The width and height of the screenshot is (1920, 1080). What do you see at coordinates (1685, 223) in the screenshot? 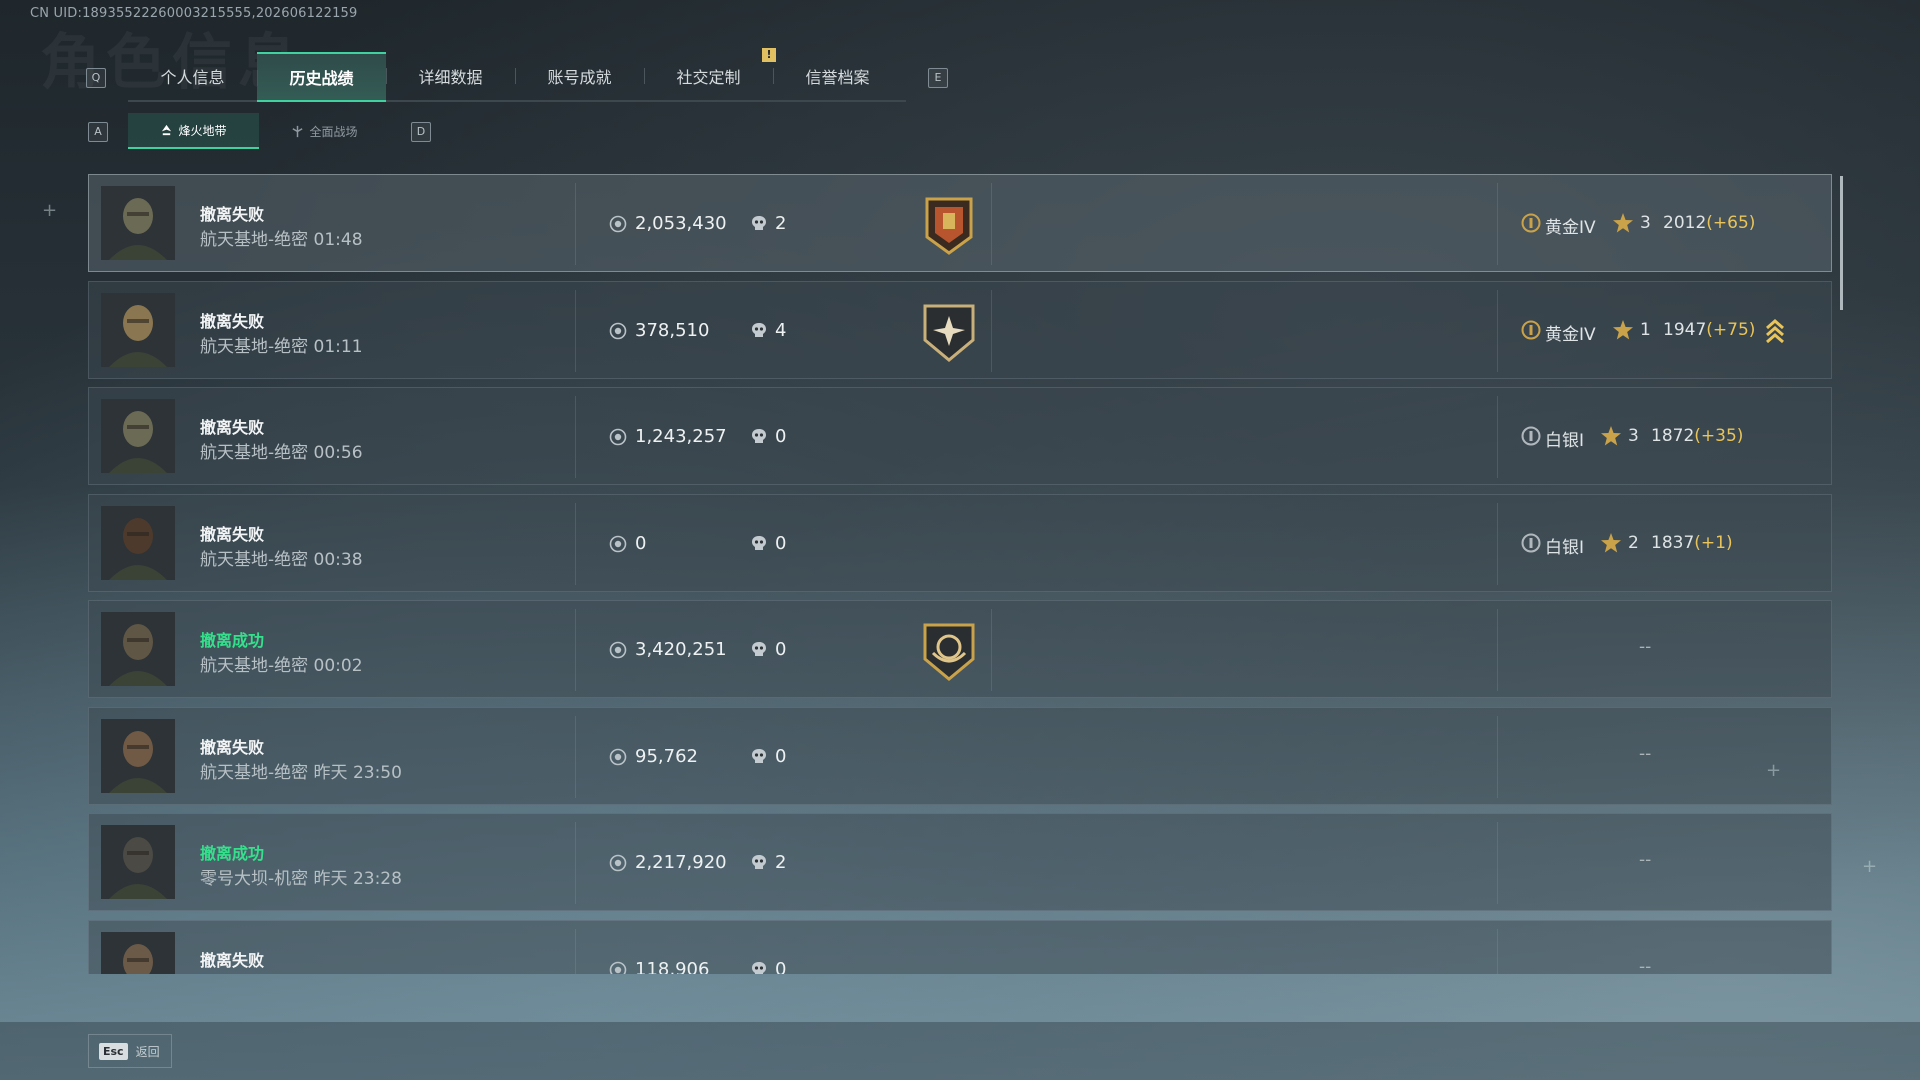
I see `score-value: 2012` at bounding box center [1685, 223].